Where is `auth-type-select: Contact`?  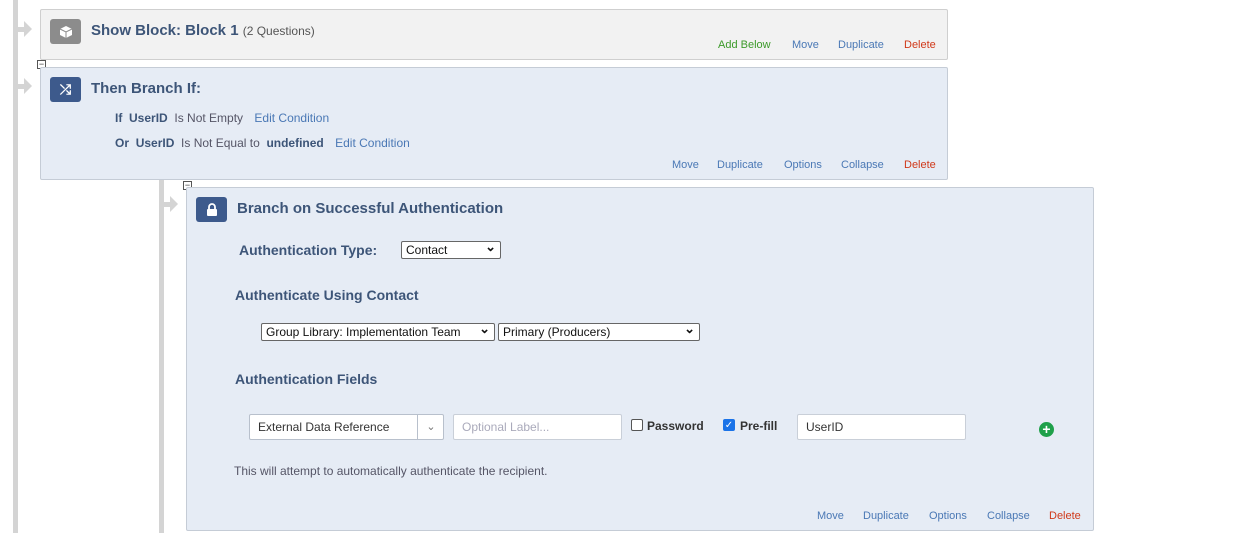 auth-type-select: Contact is located at coordinates (451, 249).